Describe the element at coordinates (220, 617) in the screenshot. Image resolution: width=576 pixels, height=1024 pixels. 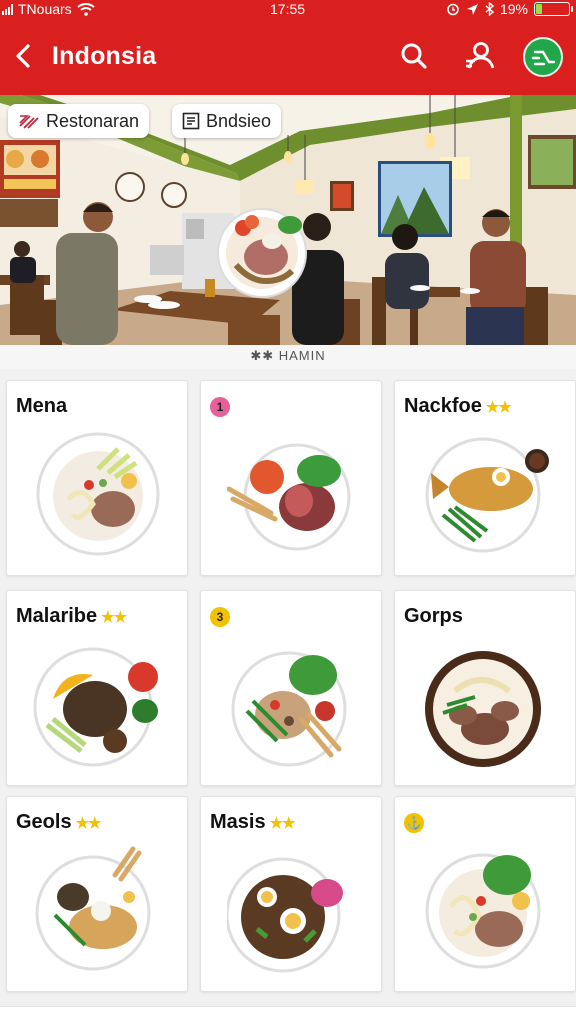
I see `dish-number-badge: 3` at that location.